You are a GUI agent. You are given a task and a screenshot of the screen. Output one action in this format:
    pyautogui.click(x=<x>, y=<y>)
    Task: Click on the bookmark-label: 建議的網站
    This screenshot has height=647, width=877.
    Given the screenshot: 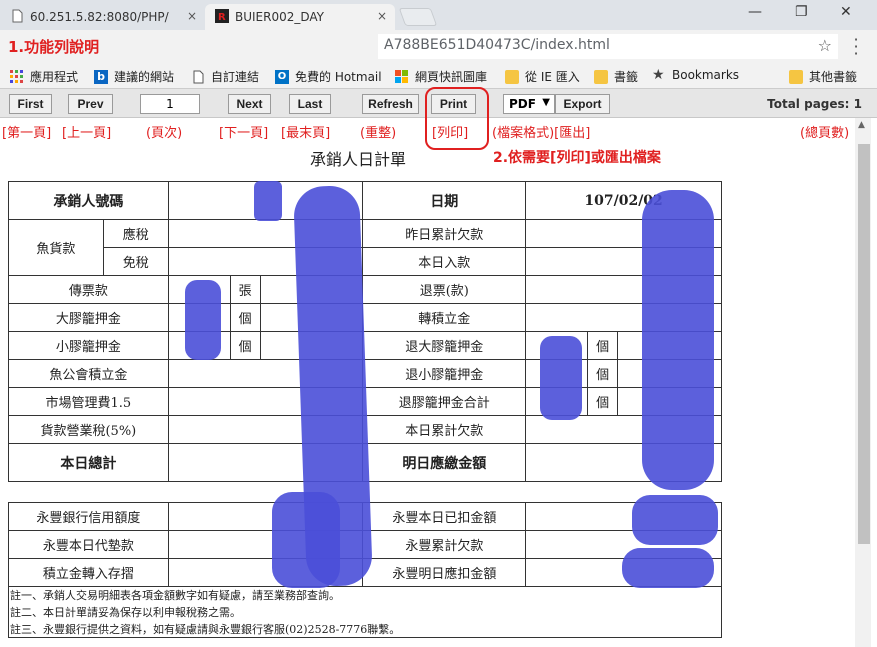 What is the action you would take?
    pyautogui.click(x=144, y=77)
    